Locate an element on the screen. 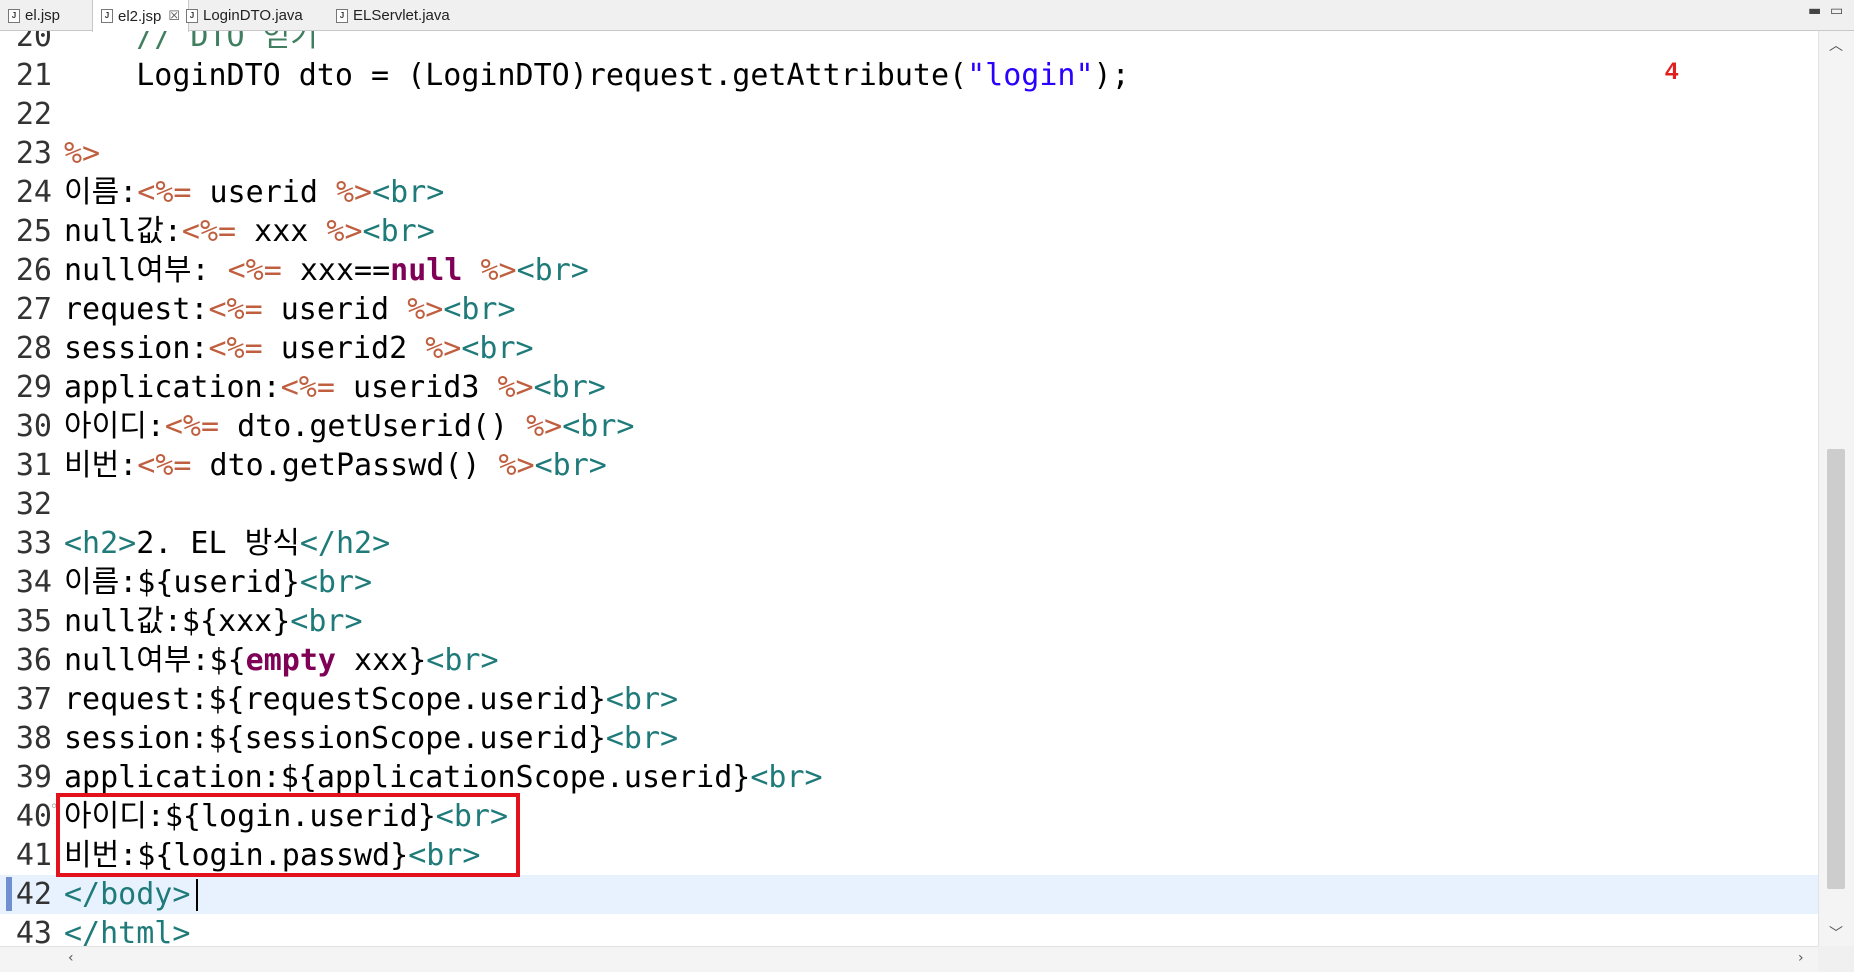  line-number: 29 is located at coordinates (33, 387).